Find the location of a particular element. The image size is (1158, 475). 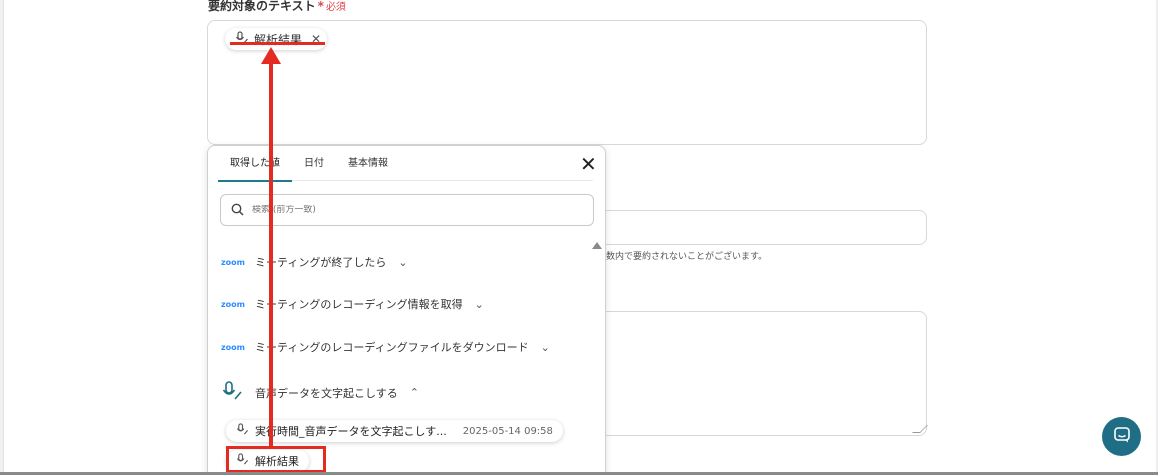

resize-handle-icon is located at coordinates (920, 429).